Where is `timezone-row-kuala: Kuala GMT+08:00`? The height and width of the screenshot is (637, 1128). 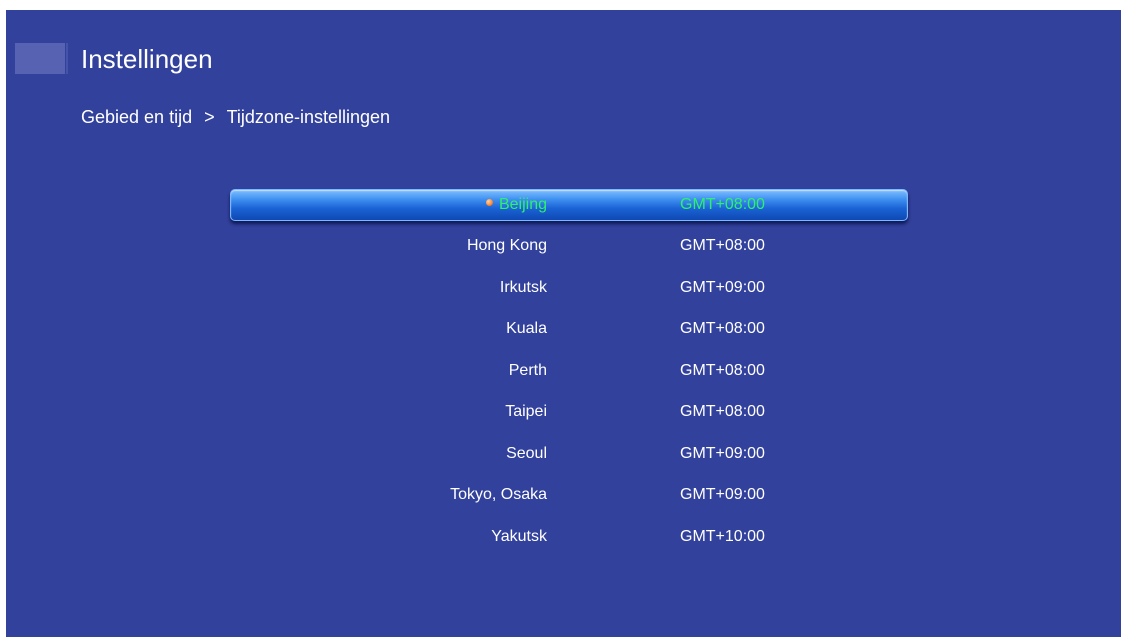
timezone-row-kuala: Kuala GMT+08:00 is located at coordinates (563, 328).